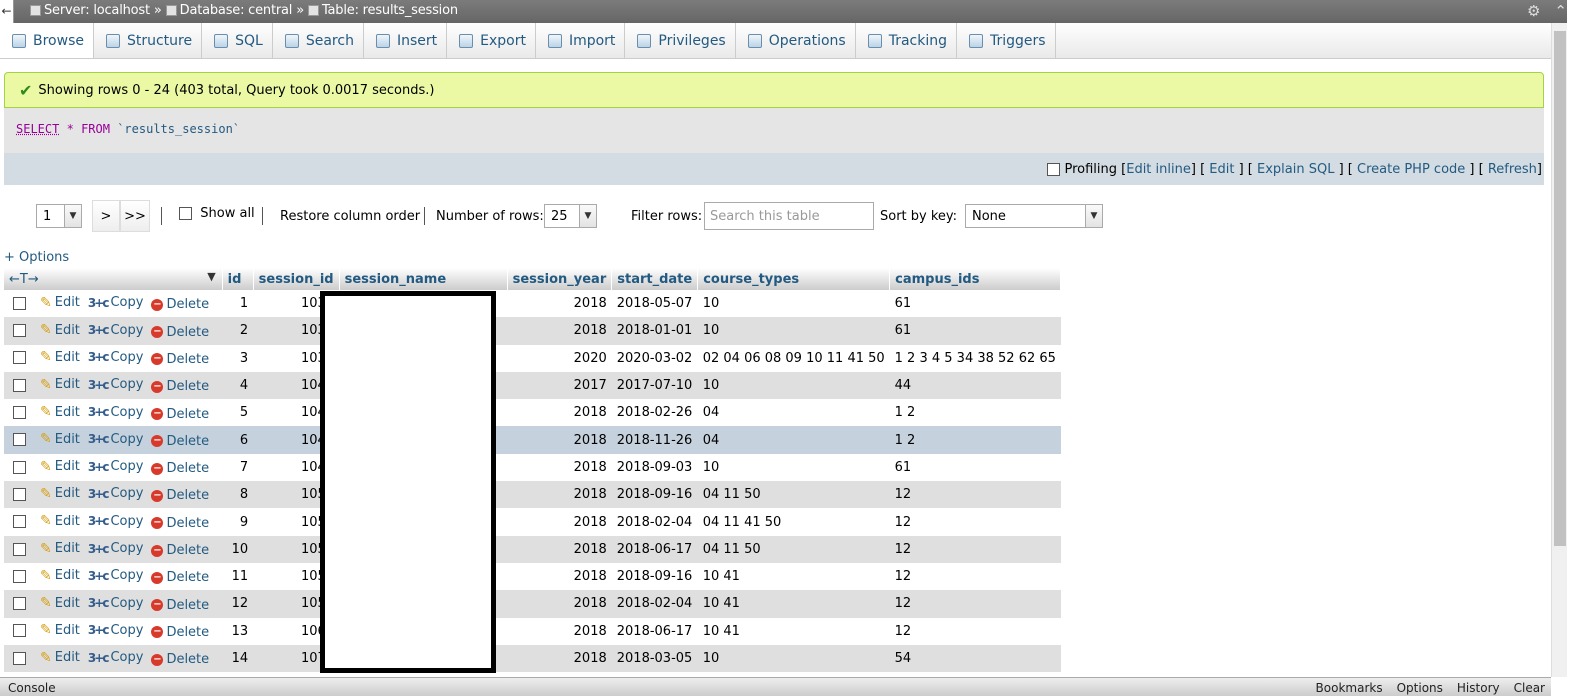 This screenshot has width=1587, height=696. I want to click on last-page-button: >>, so click(135, 216).